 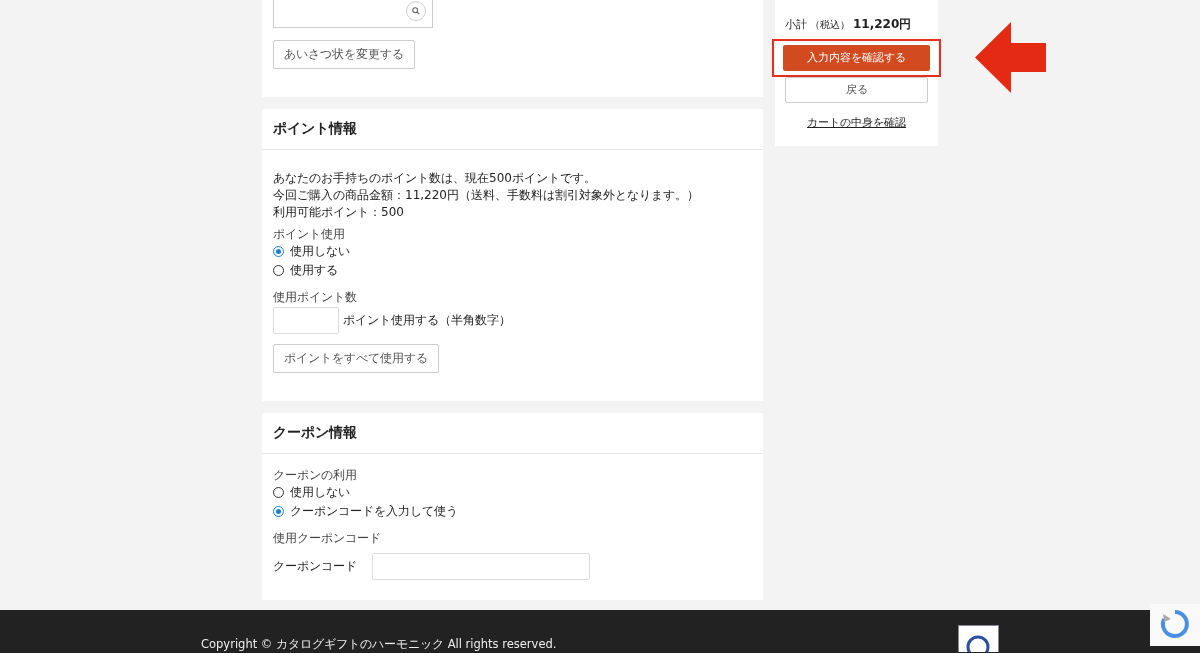 I want to click on input-suffix: ポイント使用する（半角数字）, so click(x=427, y=320).